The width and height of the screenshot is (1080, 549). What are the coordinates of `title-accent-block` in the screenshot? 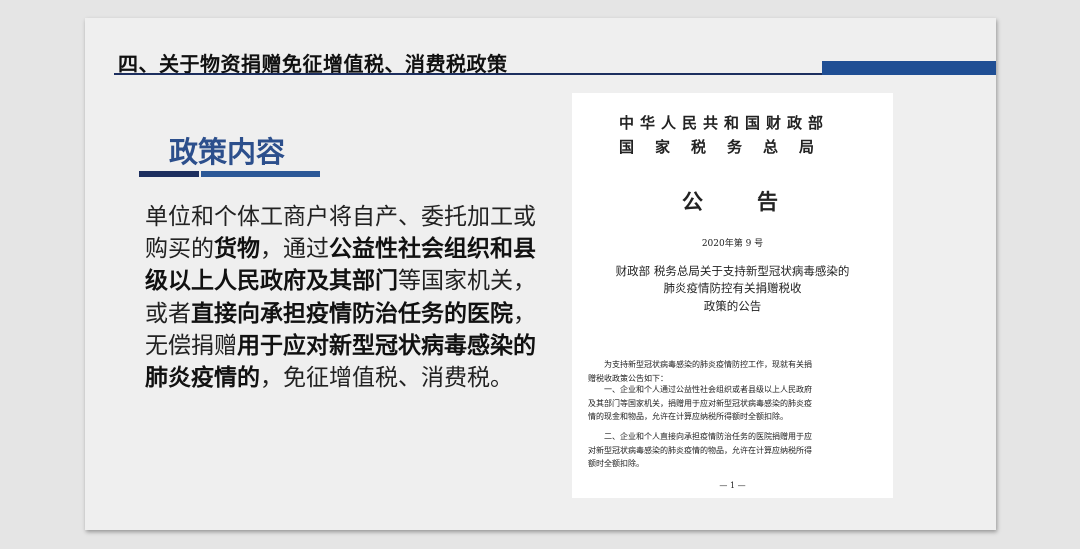 It's located at (909, 68).